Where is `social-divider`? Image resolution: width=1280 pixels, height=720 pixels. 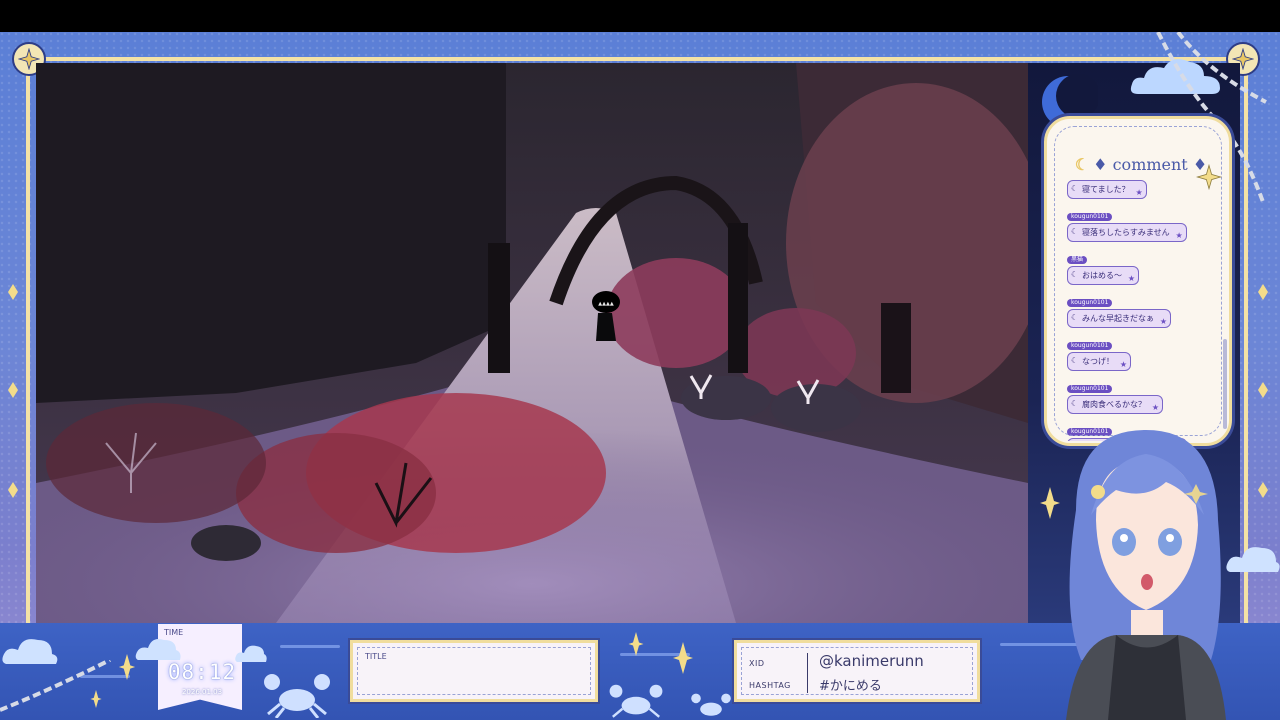 social-divider is located at coordinates (807, 673).